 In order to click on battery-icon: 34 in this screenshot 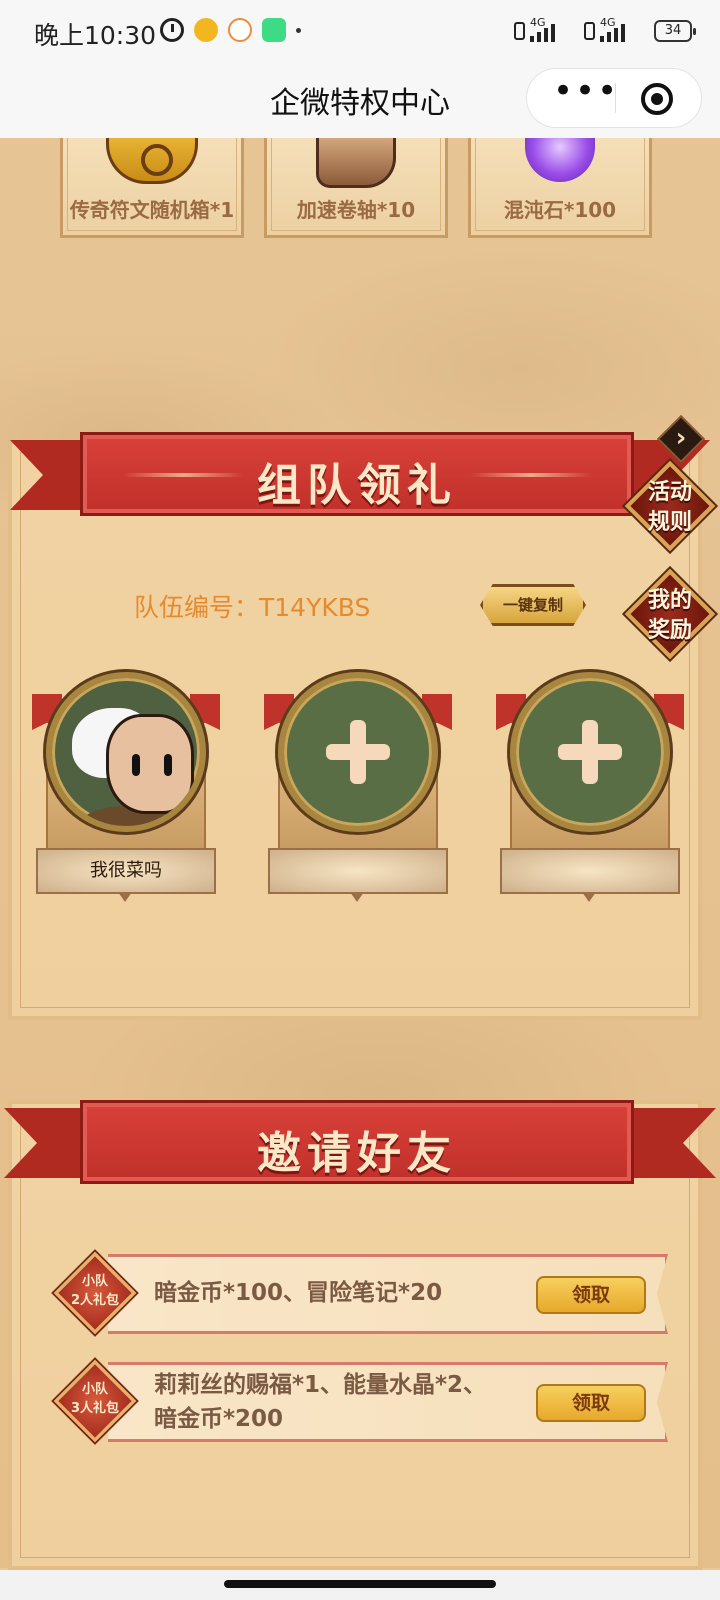, I will do `click(675, 31)`.